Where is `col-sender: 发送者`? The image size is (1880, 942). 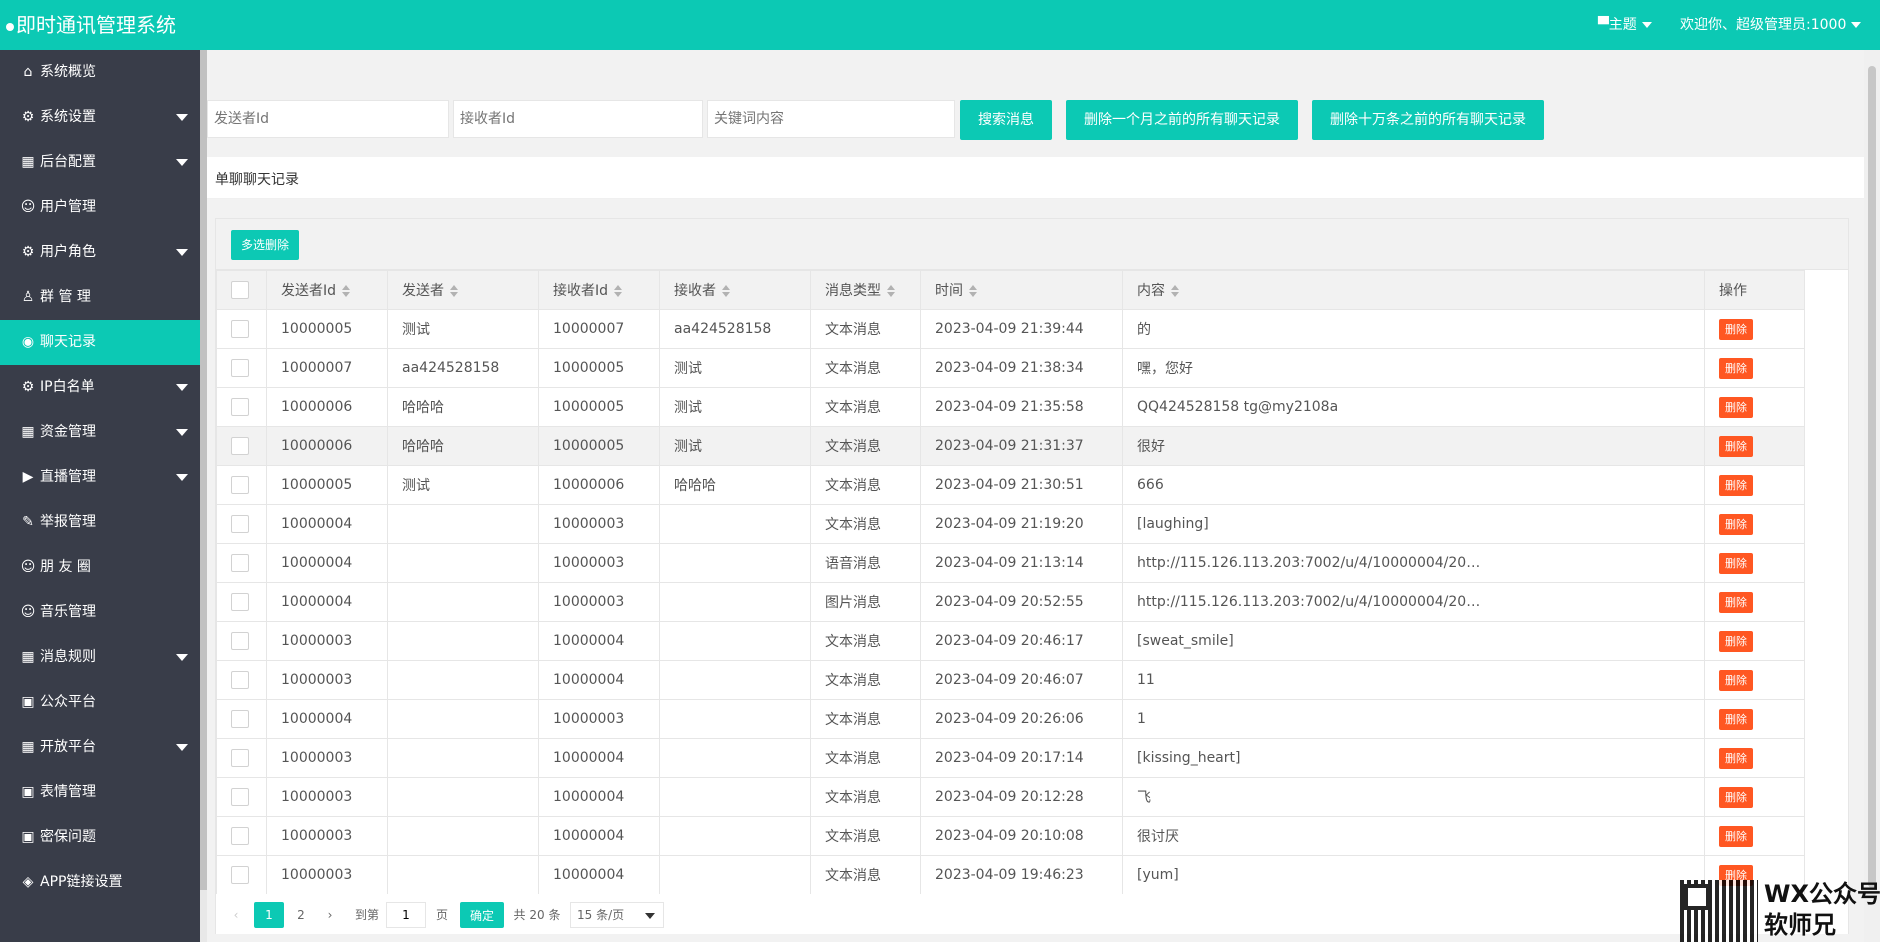 col-sender: 发送者 is located at coordinates (463, 290).